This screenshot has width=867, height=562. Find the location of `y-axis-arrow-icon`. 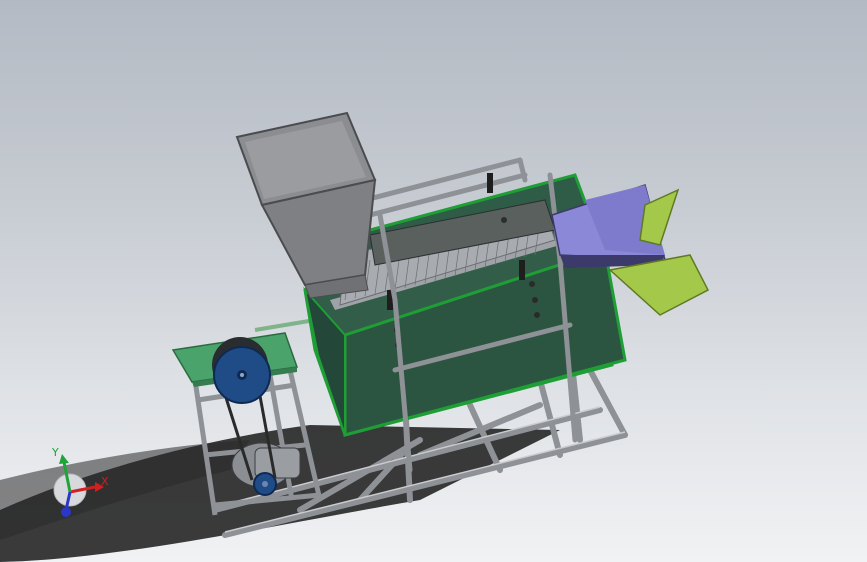

y-axis-arrow-icon is located at coordinates (64, 459).